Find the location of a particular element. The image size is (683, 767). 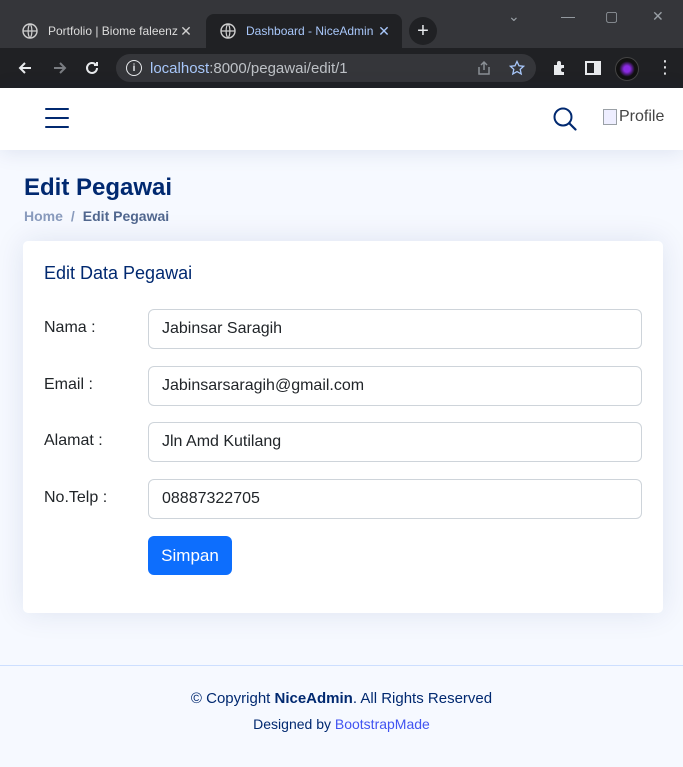

form-row-nama: Nama : Jabinsar Saragih is located at coordinates (343, 329).